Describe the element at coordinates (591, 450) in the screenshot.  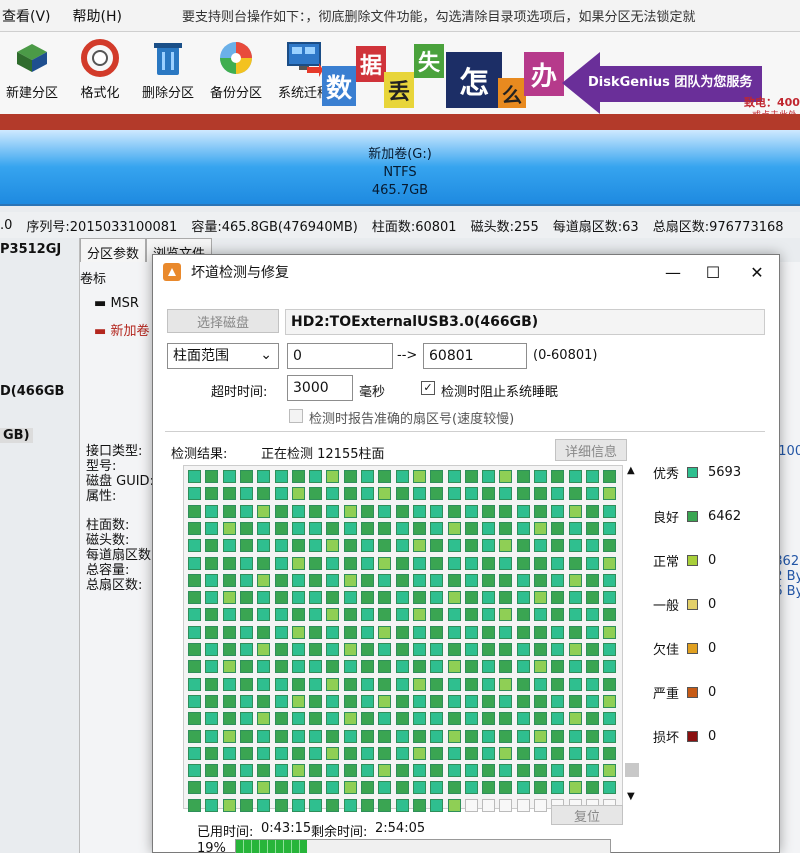
I see `details-button: 详细信息` at that location.